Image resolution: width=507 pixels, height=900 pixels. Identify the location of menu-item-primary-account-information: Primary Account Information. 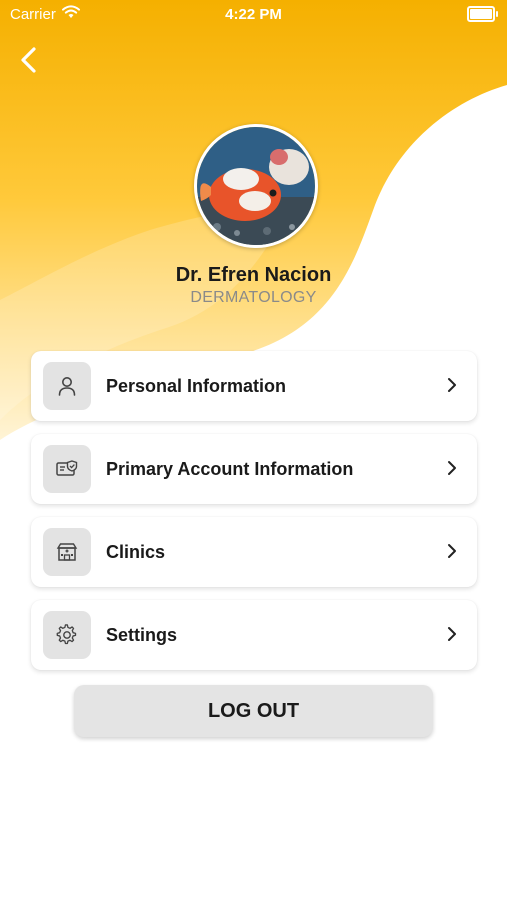
(254, 469).